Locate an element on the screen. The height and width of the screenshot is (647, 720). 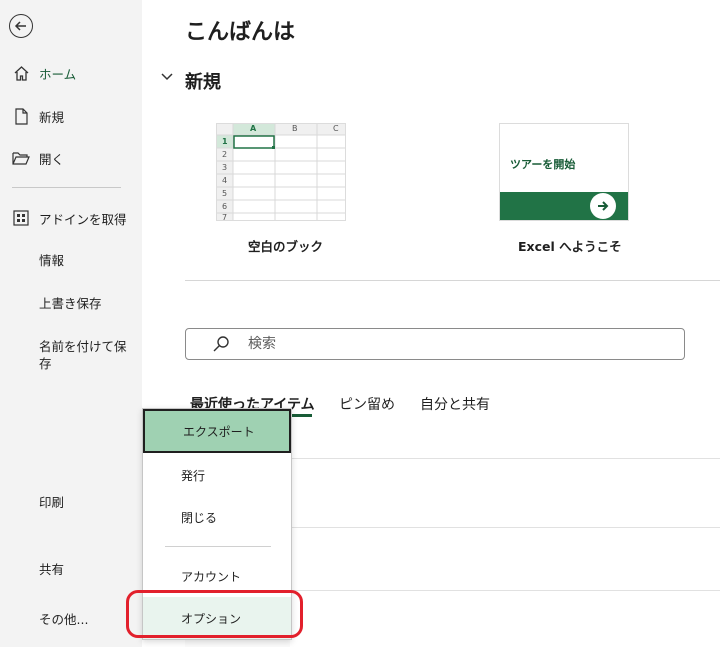
arrow-left-icon is located at coordinates (20, 26).